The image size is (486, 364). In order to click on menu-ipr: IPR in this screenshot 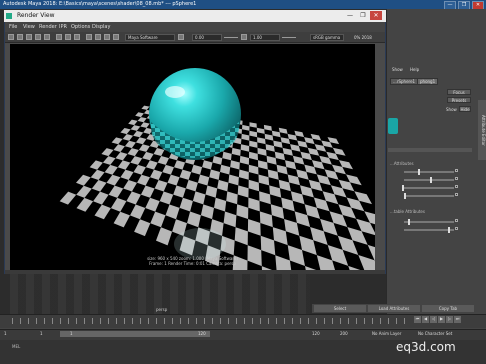, I will do `click(63, 27)`.